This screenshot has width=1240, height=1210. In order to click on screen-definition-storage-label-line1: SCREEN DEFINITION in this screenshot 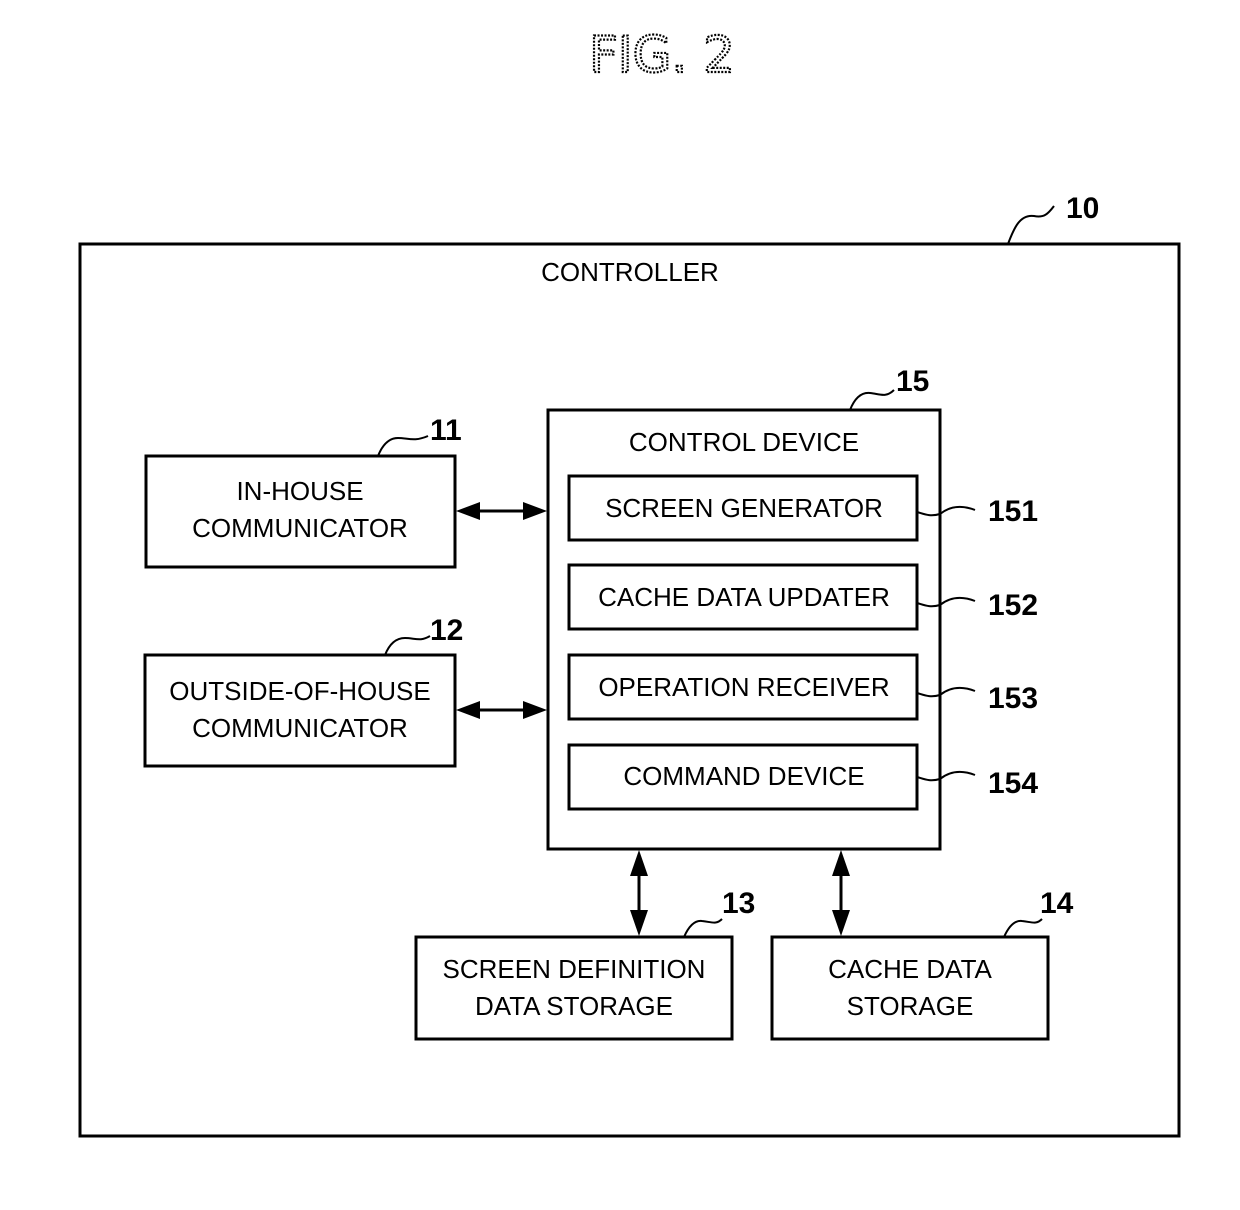, I will do `click(574, 969)`.